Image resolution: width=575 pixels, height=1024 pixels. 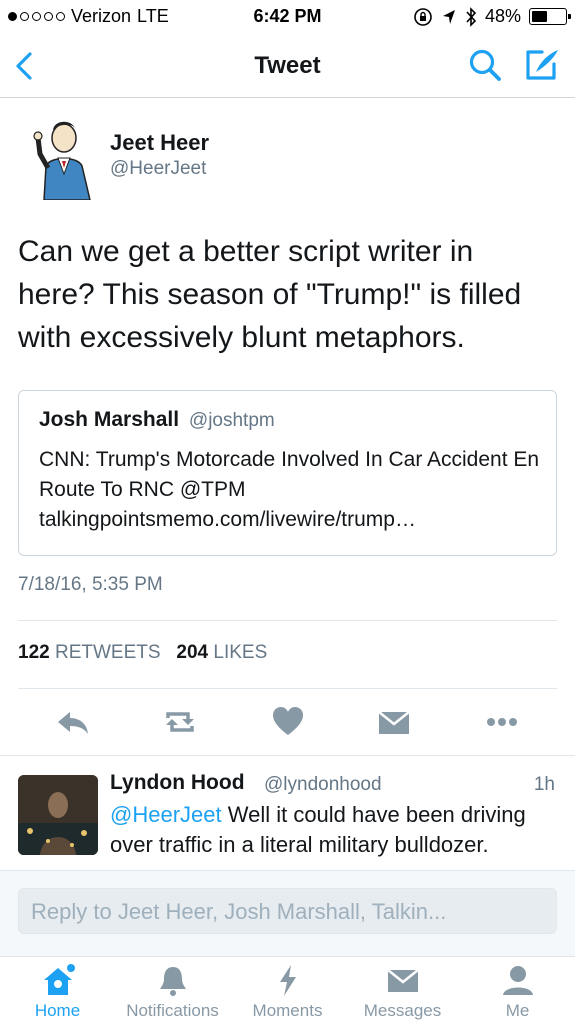 I want to click on author-avatar, so click(x=57, y=158).